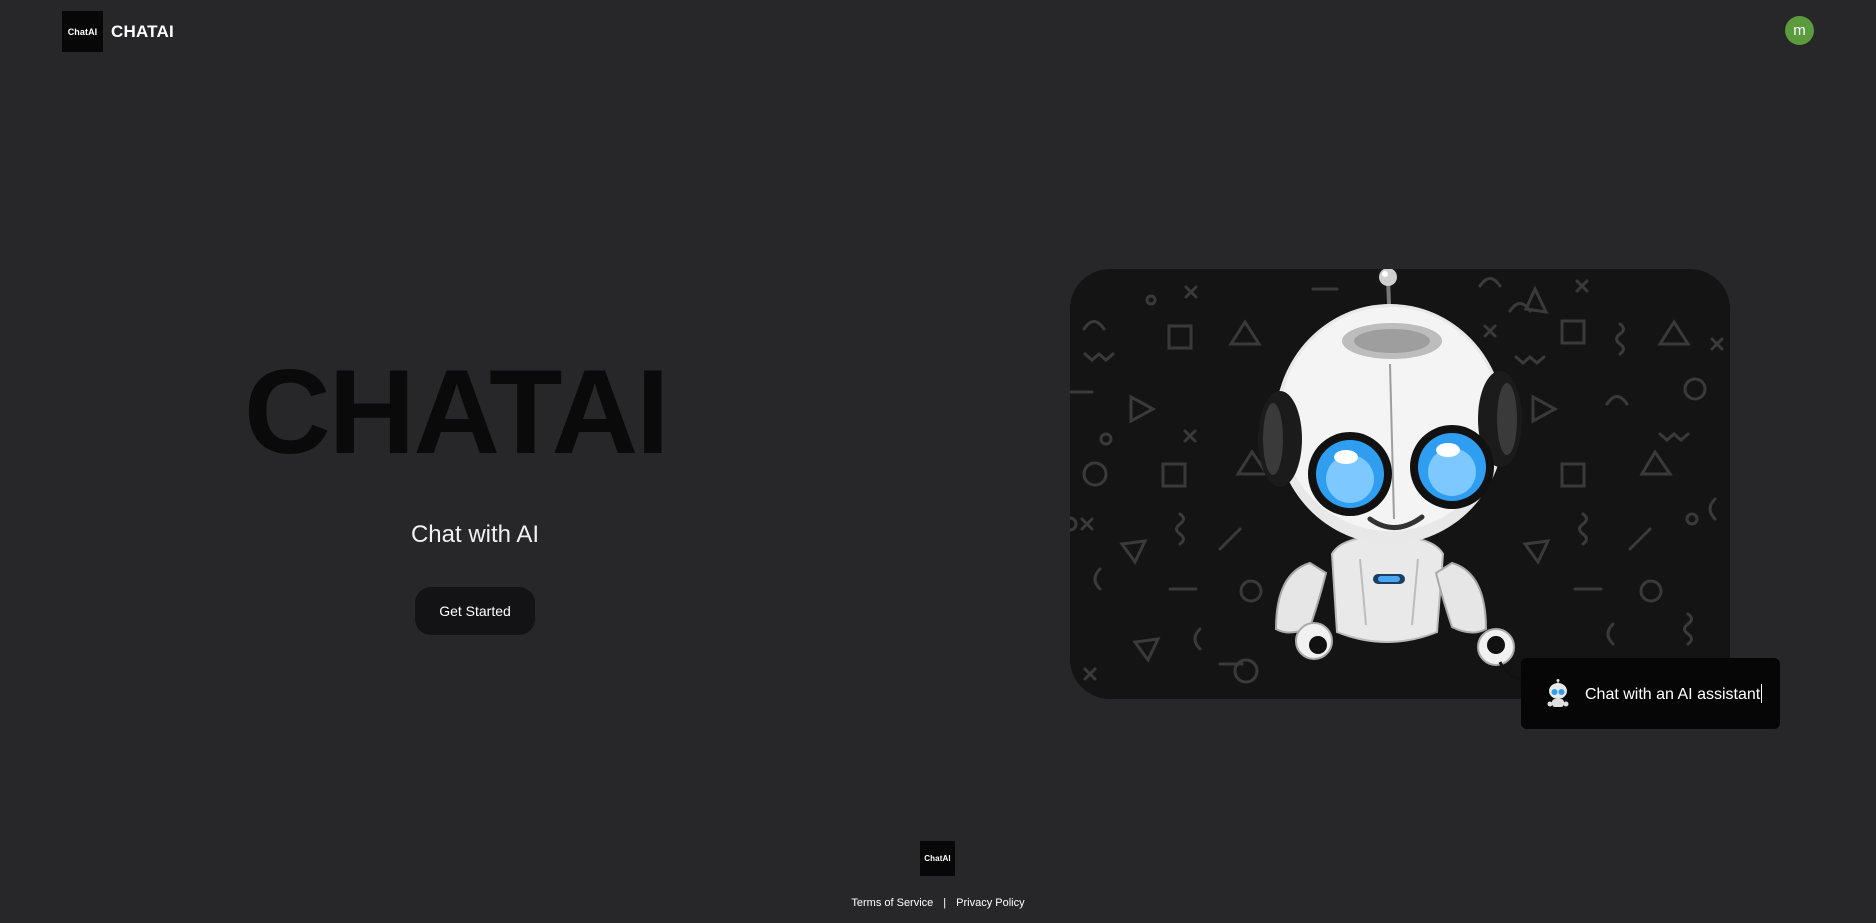  I want to click on text-caret, so click(1762, 693).